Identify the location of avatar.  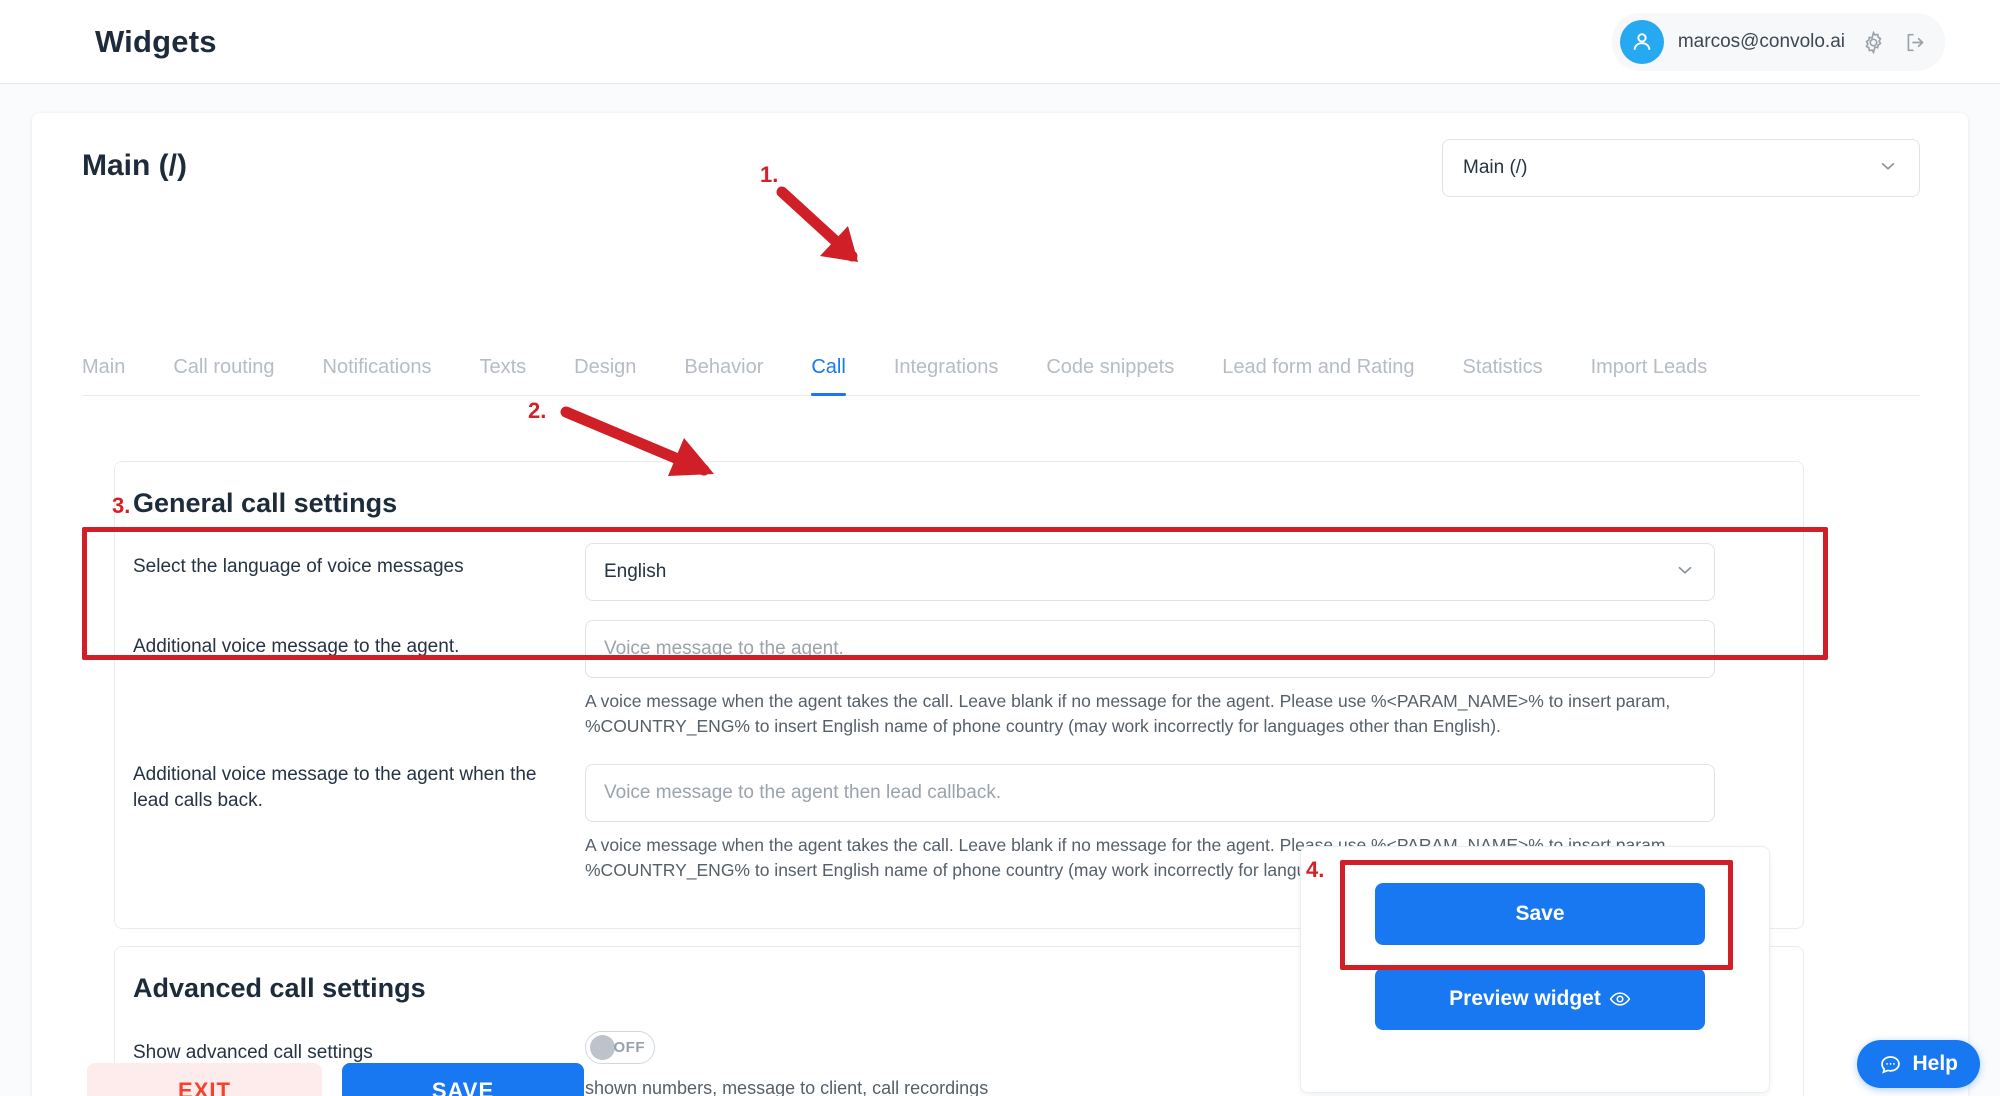
(1641, 42).